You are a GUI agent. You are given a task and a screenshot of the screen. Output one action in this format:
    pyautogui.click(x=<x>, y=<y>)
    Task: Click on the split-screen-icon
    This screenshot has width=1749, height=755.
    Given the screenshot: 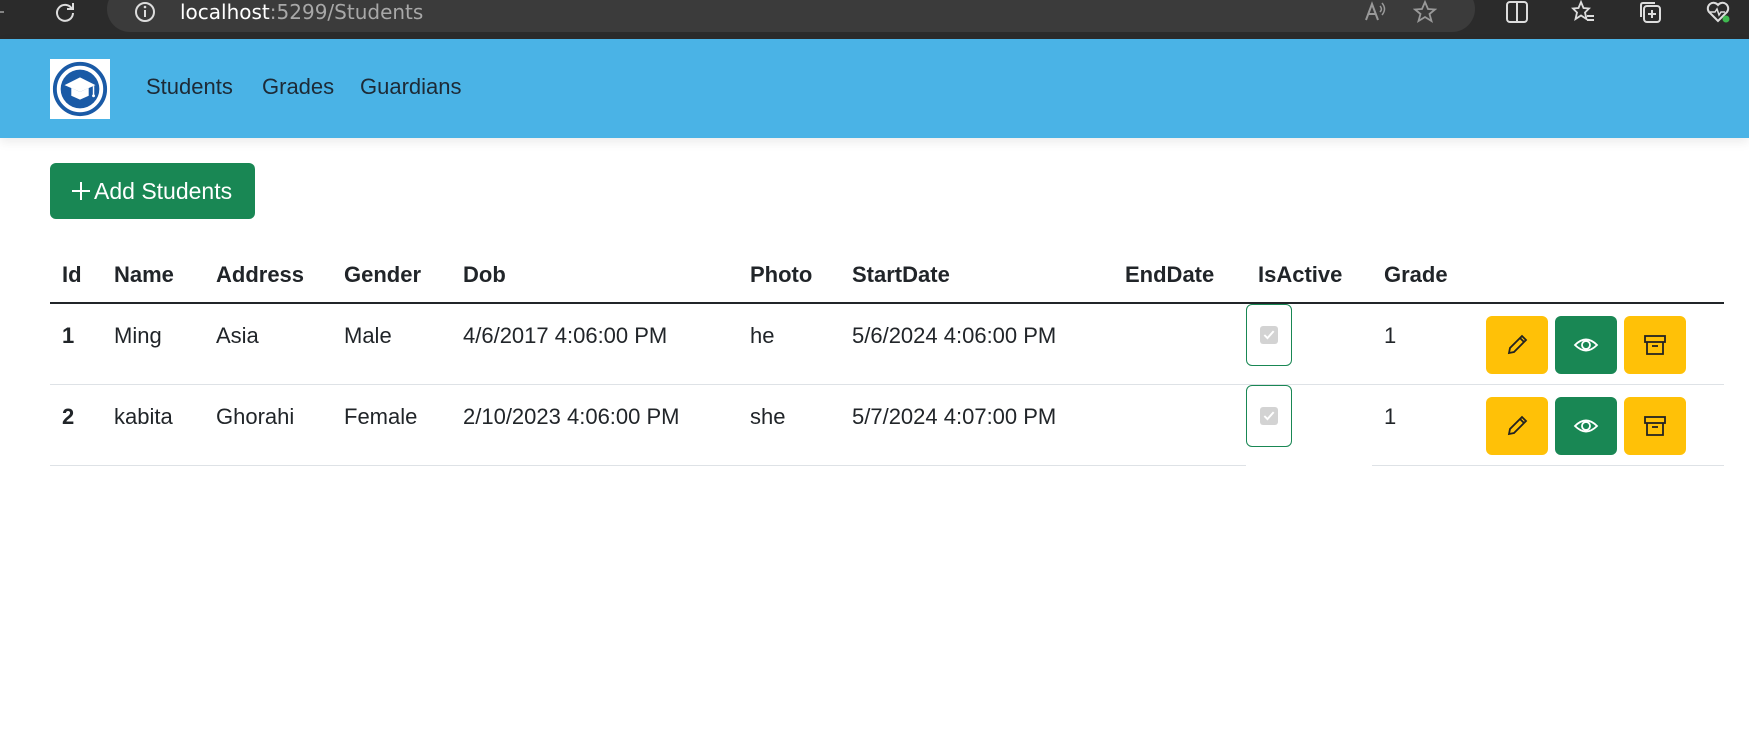 What is the action you would take?
    pyautogui.click(x=1517, y=12)
    